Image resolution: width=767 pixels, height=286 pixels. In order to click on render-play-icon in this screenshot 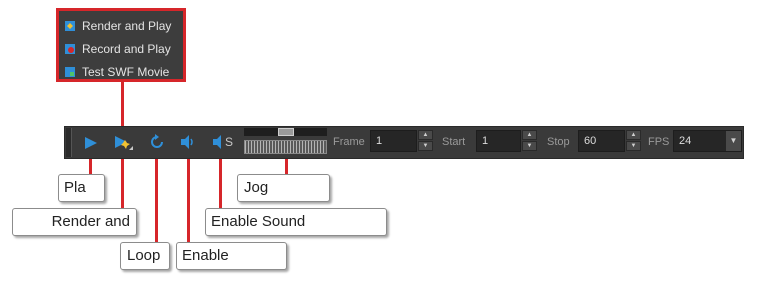, I will do `click(70, 26)`.